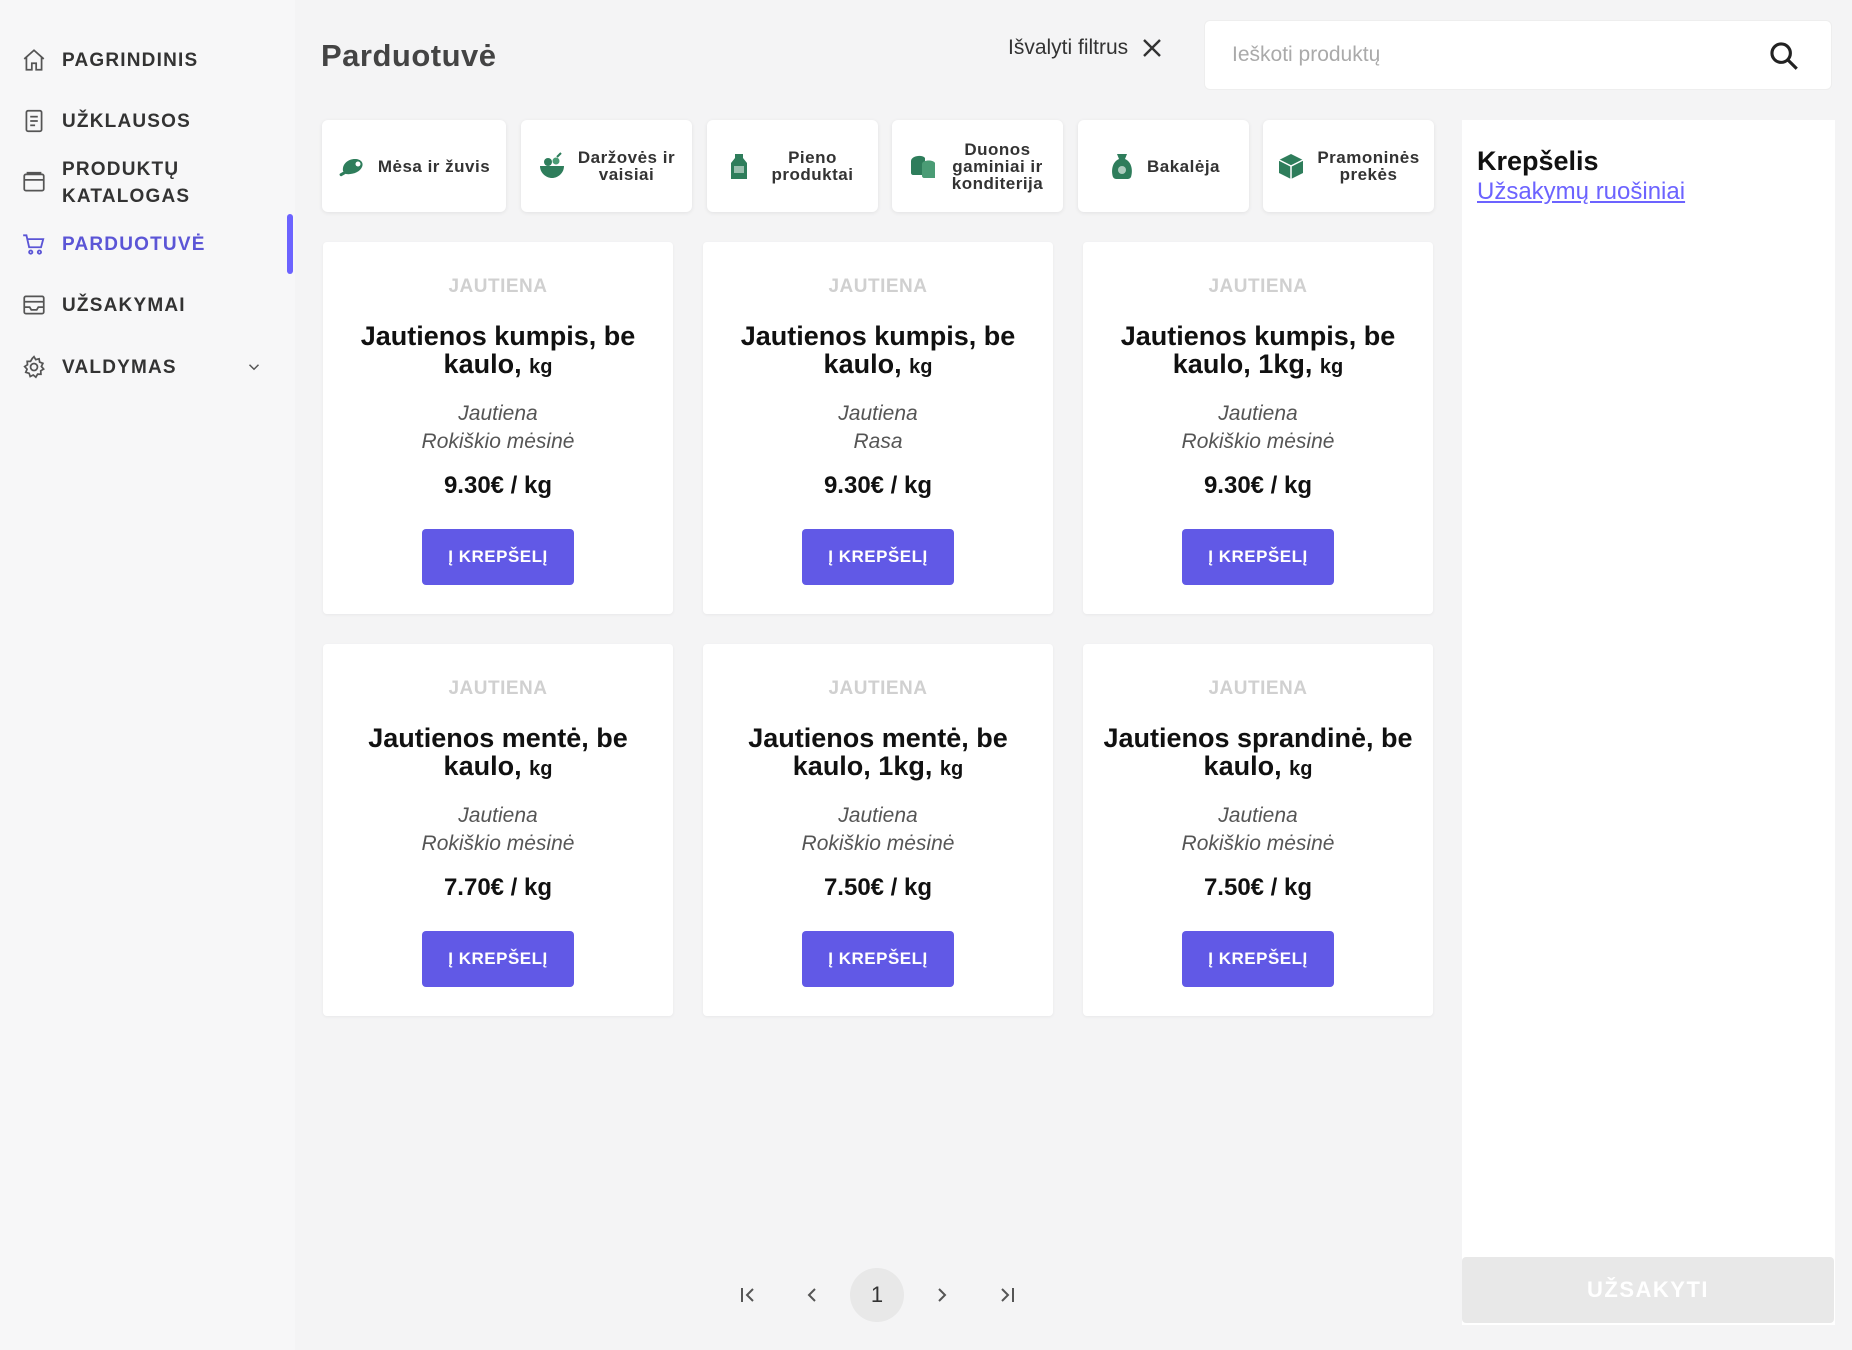 This screenshot has width=1852, height=1350. What do you see at coordinates (254, 367) in the screenshot?
I see `chevron-down-icon` at bounding box center [254, 367].